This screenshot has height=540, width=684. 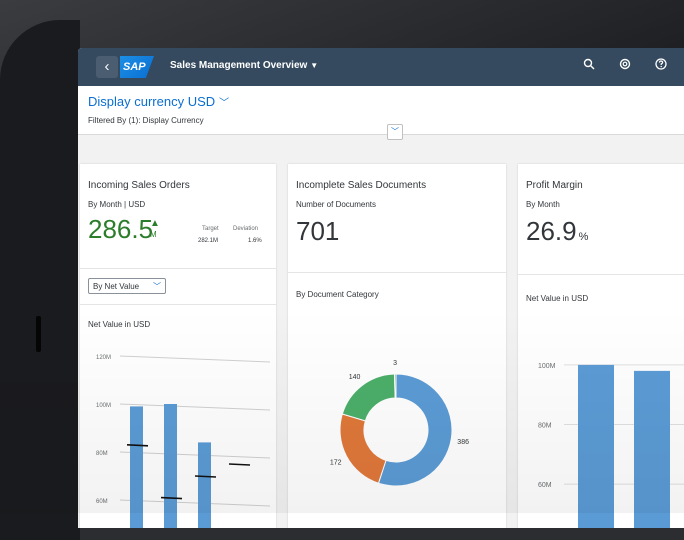 I want to click on app-title-menu: Sales Management Overview ▼, so click(x=244, y=65).